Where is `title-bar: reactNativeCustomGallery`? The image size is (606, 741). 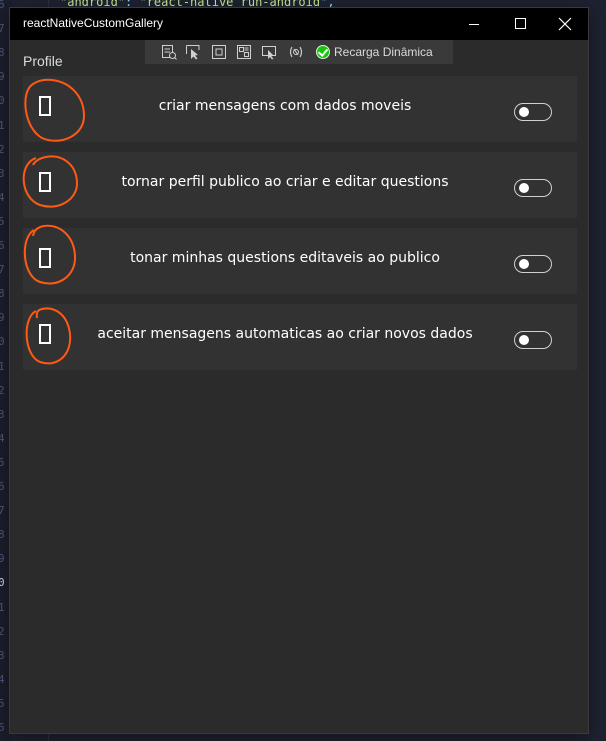
title-bar: reactNativeCustomGallery is located at coordinates (299, 24).